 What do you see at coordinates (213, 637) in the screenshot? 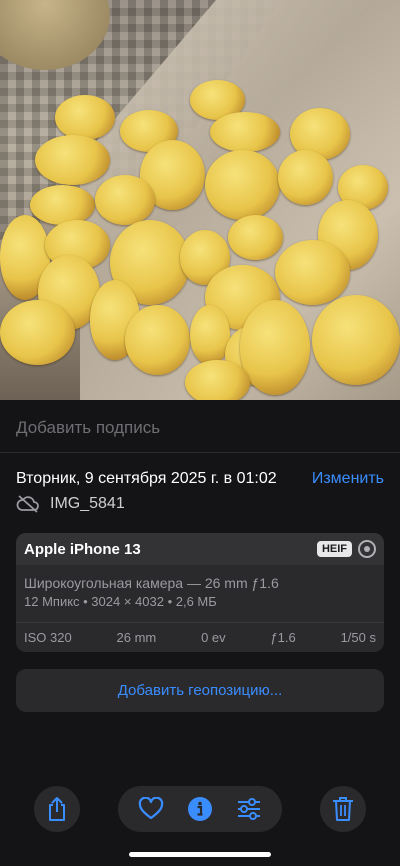
I see `exif-exposure-bias: 0 ev` at bounding box center [213, 637].